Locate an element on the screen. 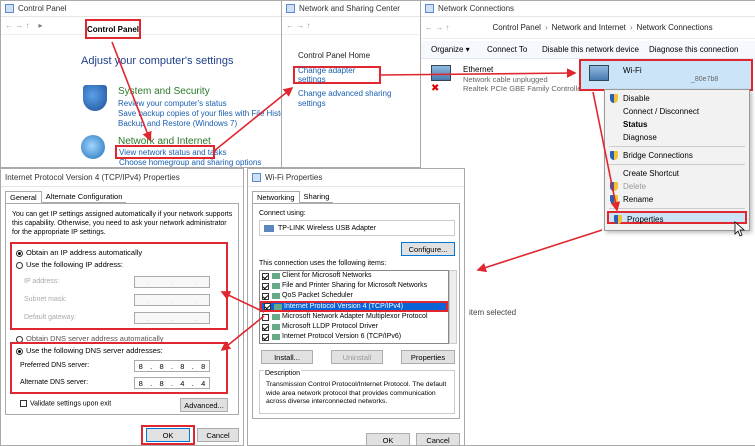  subnet-mask-label: Subnet mask: is located at coordinates (45, 299).